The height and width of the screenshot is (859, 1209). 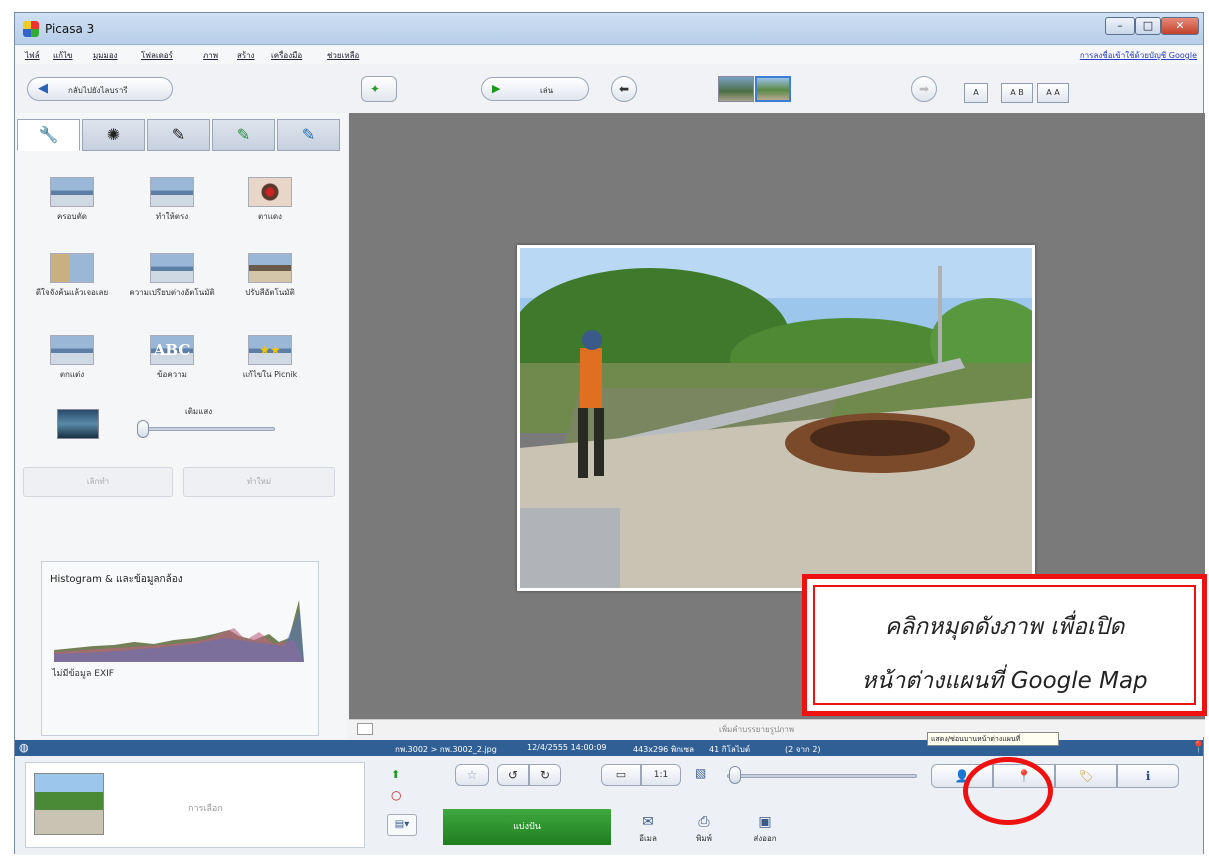 I want to click on map-pin-icon: 📍, so click(x=1198, y=747).